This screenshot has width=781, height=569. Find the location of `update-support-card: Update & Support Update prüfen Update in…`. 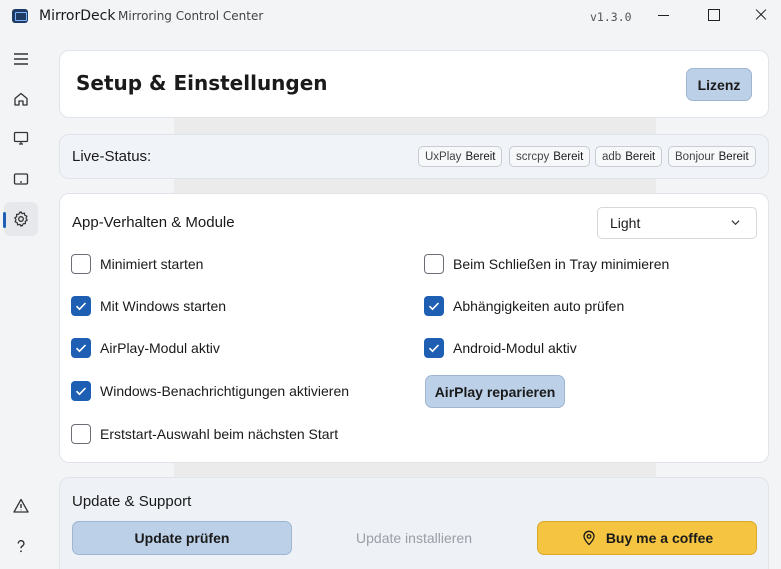

update-support-card: Update & Support Update prüfen Update in… is located at coordinates (414, 523).